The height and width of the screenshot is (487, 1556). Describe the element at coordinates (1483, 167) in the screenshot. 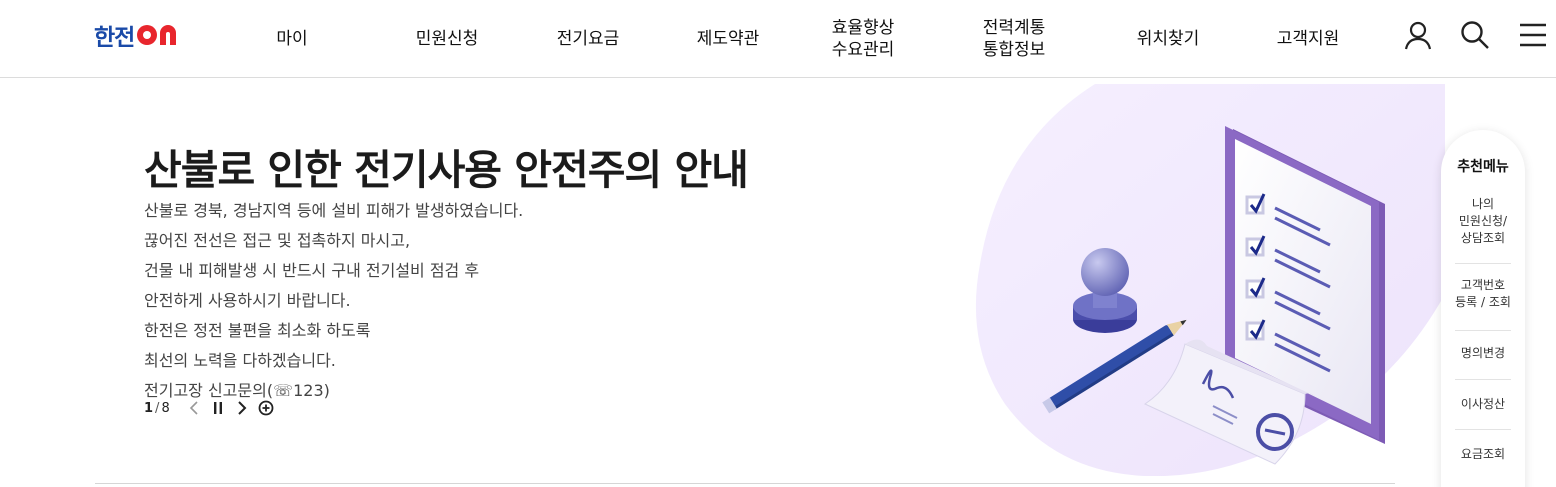

I see `recommended-menu-title: 추천메뉴` at that location.